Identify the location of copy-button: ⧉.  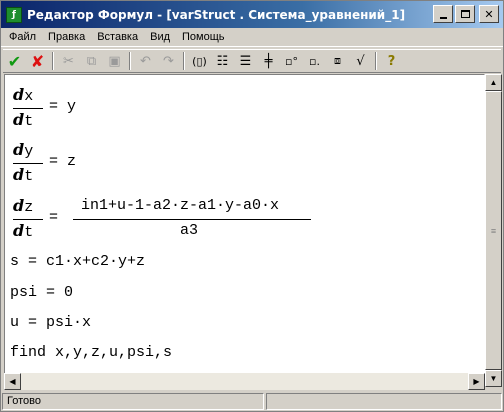
(91, 61).